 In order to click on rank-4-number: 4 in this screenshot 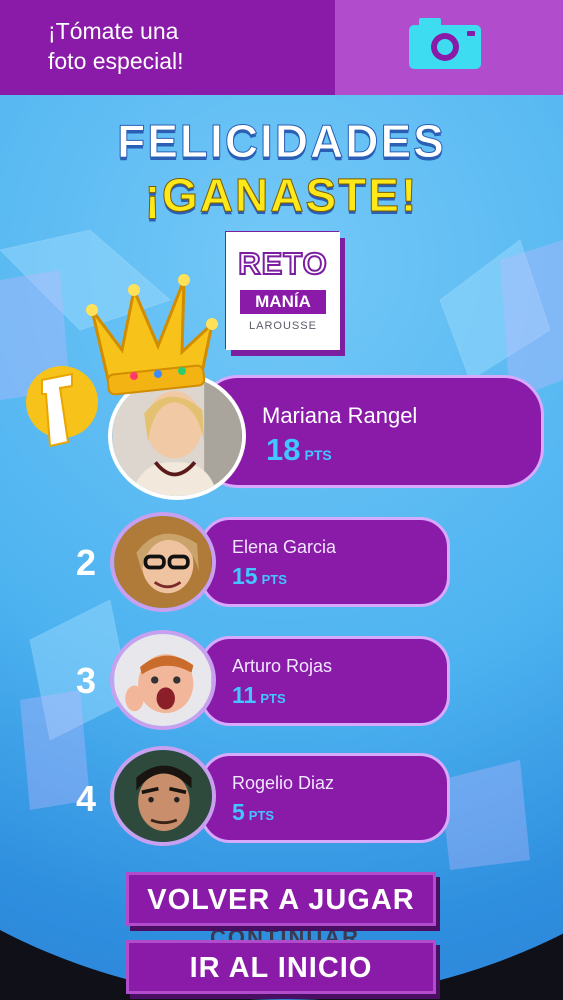, I will do `click(86, 798)`.